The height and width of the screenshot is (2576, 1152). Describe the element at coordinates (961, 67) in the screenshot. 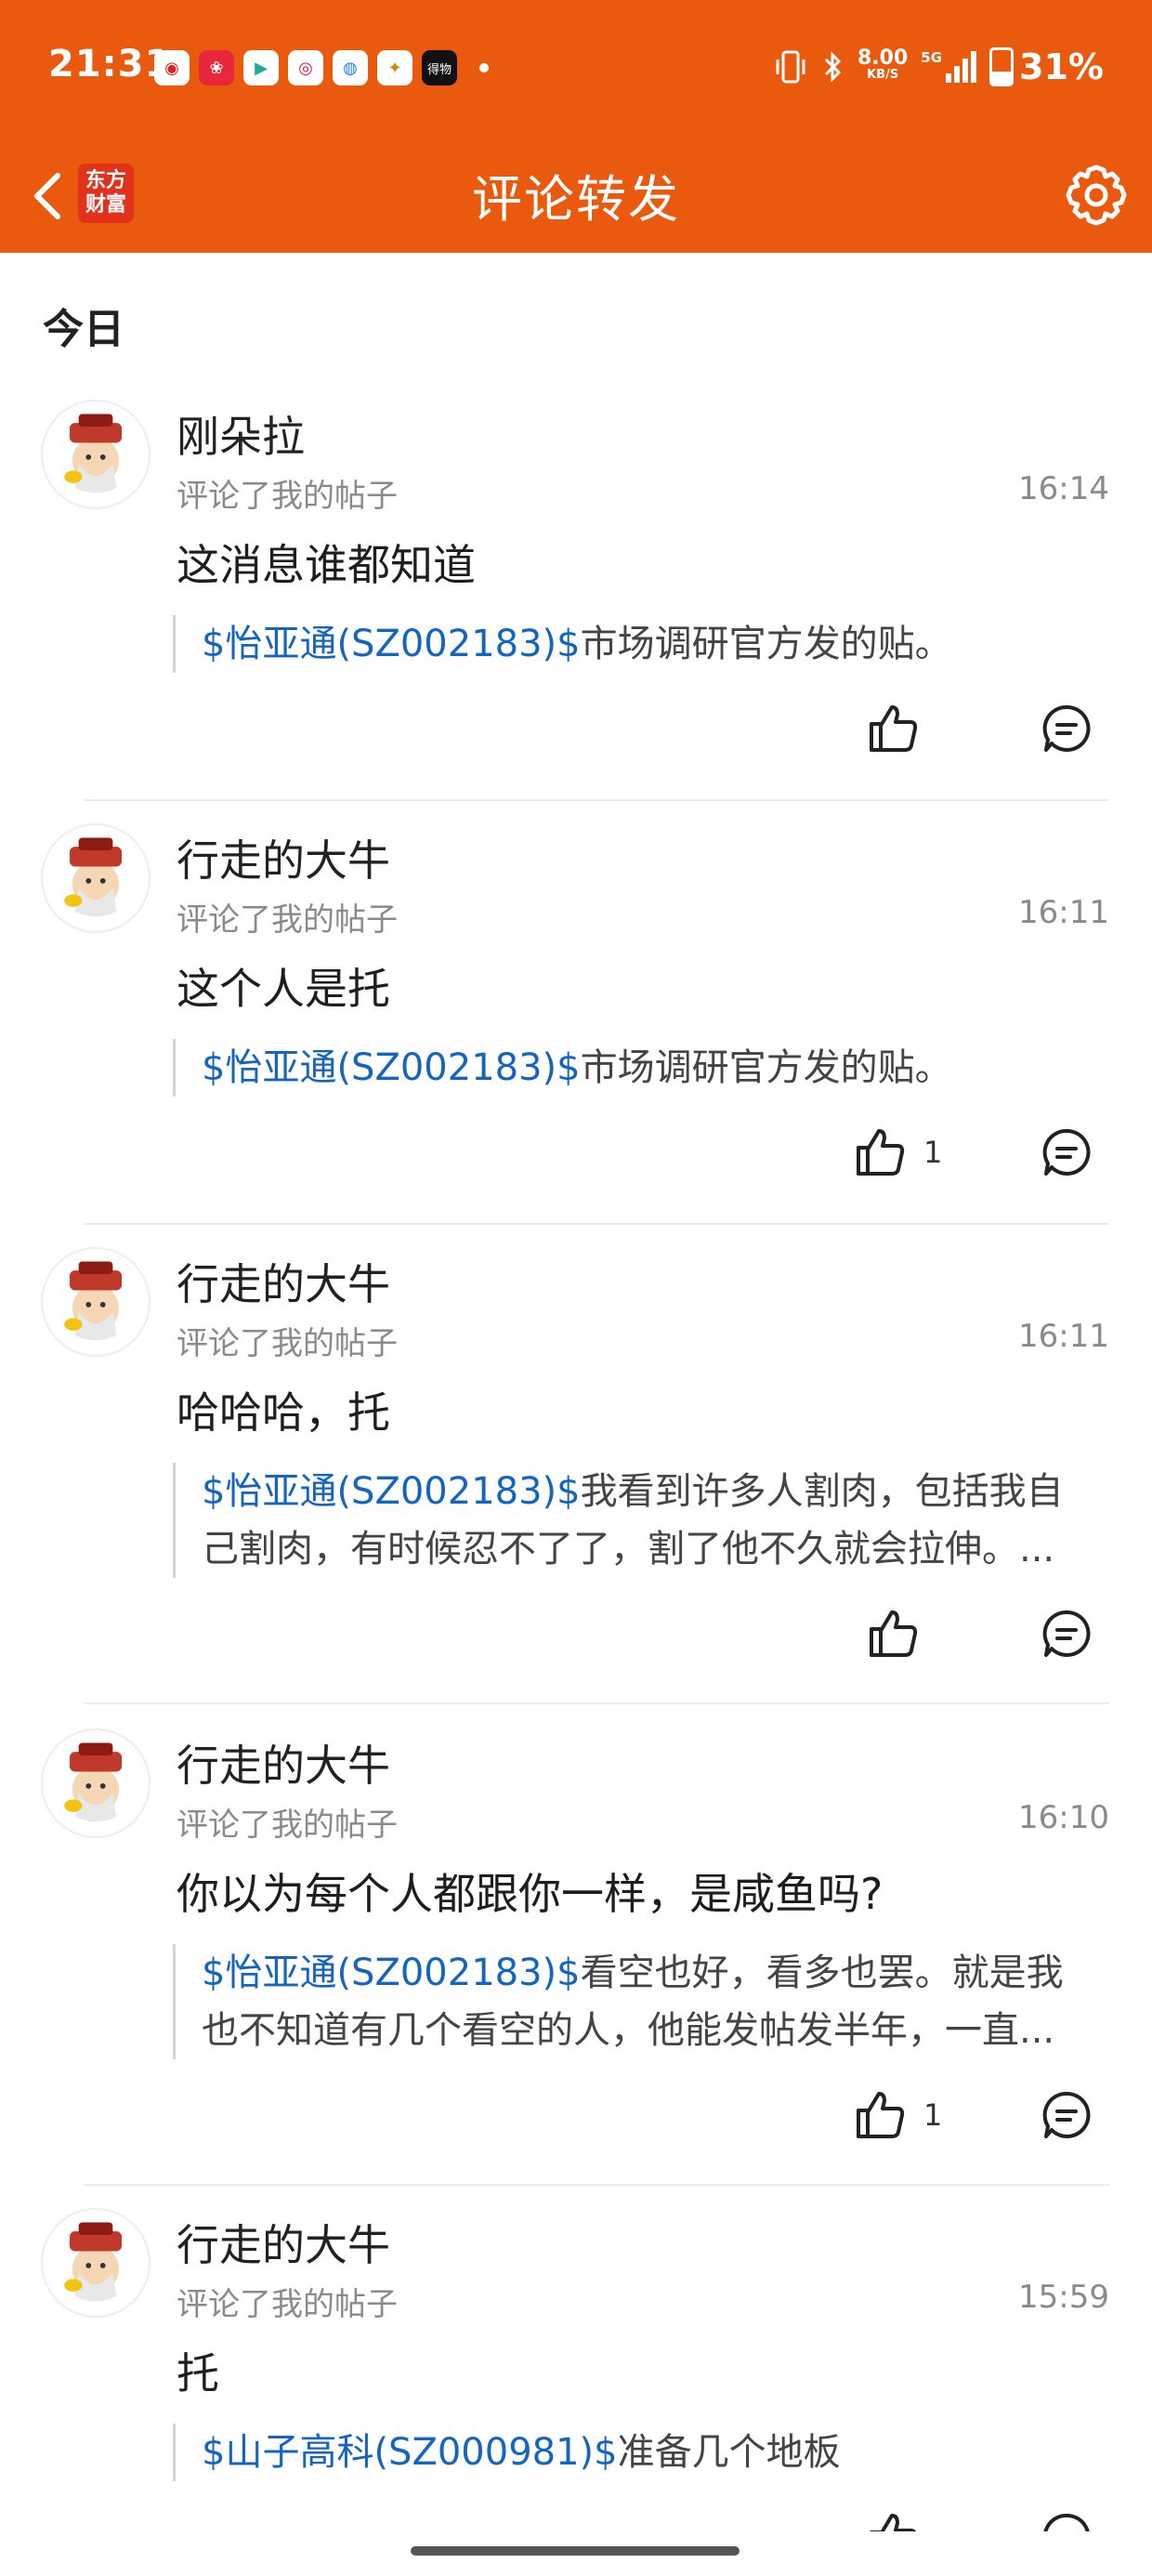

I see `signal-bars-icon` at that location.